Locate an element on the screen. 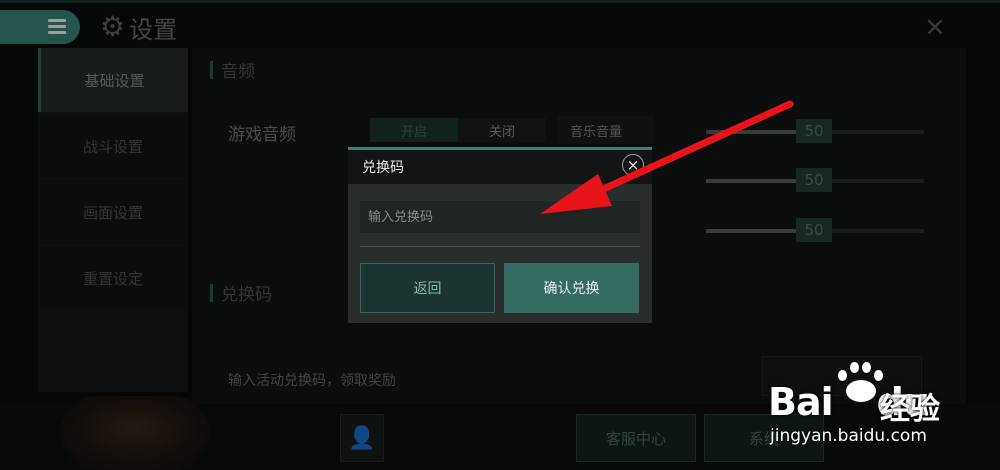  baidu-watermark: Bai du 经验 jingyan.baidu.com is located at coordinates (878, 414).